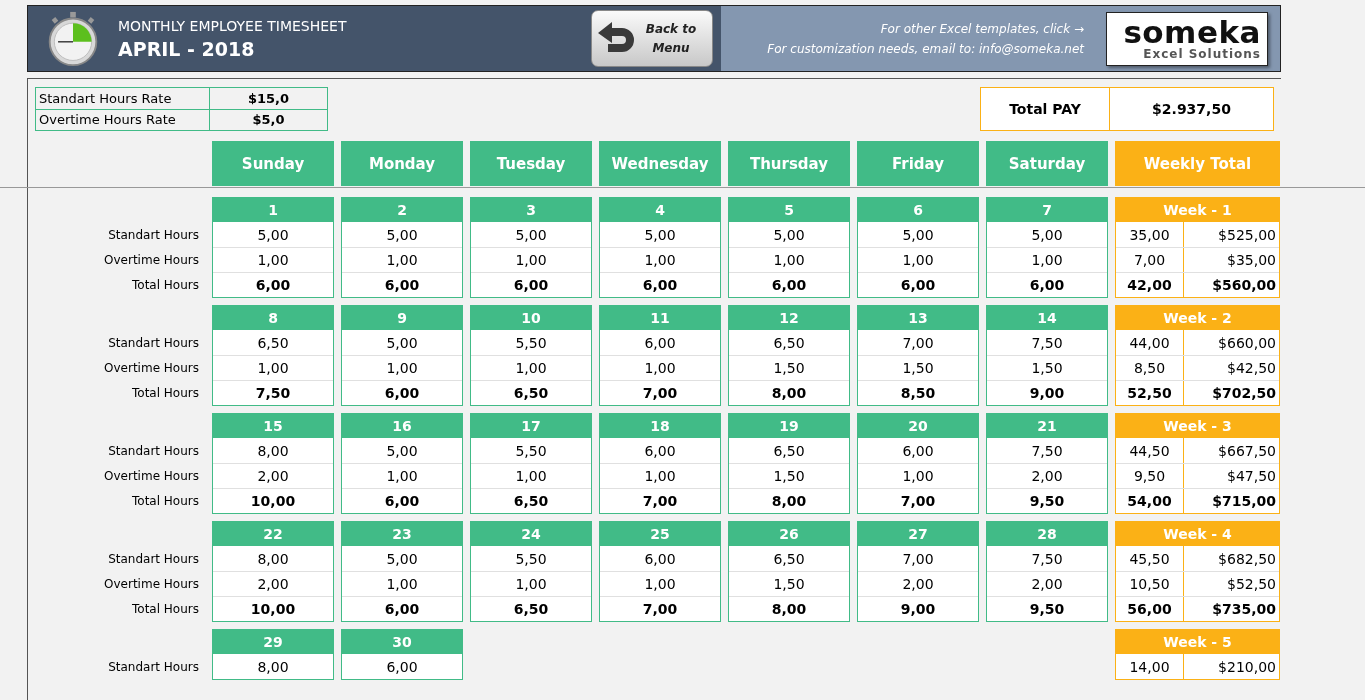 This screenshot has height=700, width=1365. Describe the element at coordinates (1187, 38) in the screenshot. I see `logo: someka Excel Solutions` at that location.